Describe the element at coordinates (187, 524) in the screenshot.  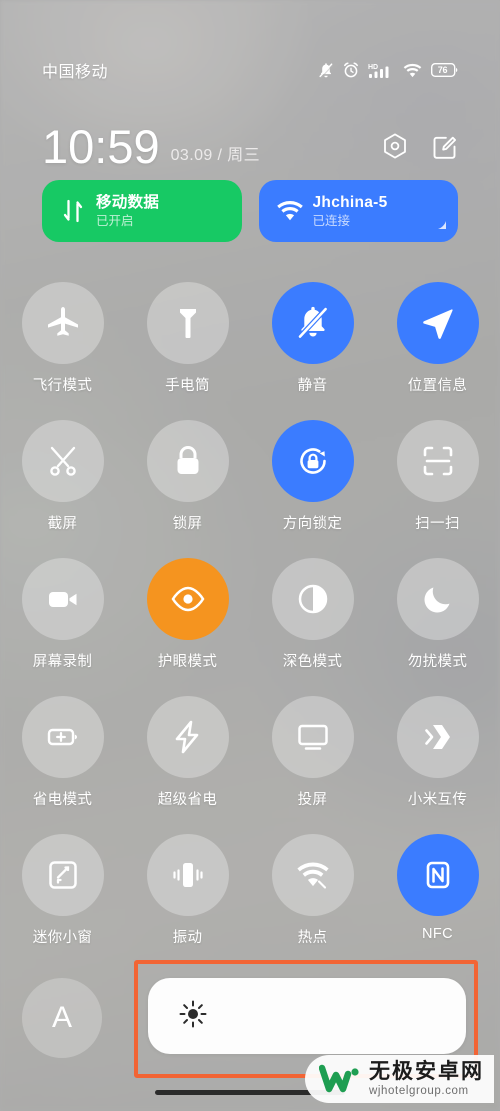
I see `toggle-label: 锁屏` at that location.